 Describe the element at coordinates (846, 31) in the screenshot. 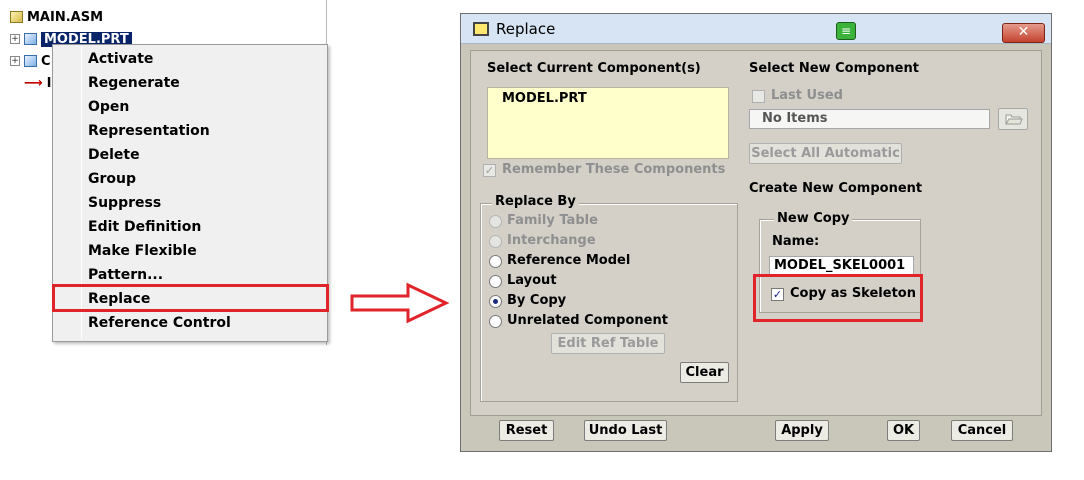

I see `green-status-icon: ≡` at that location.